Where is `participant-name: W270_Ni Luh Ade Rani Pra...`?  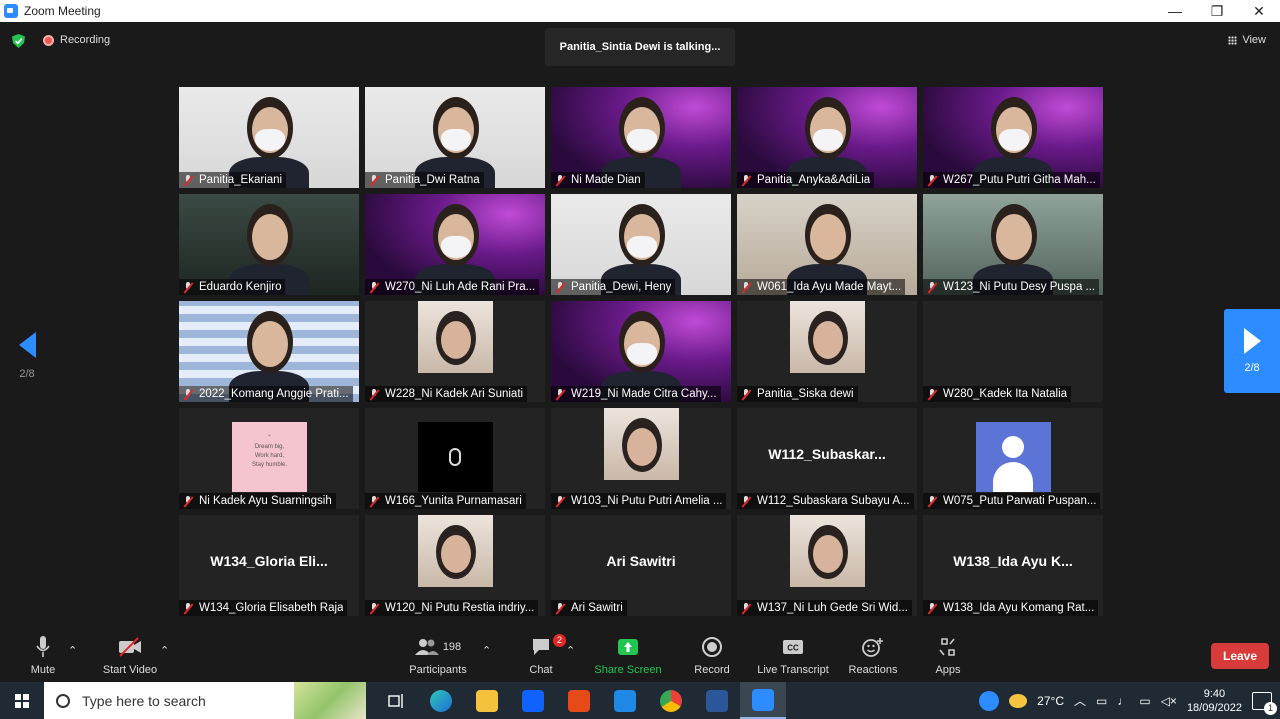 participant-name: W270_Ni Luh Ade Rani Pra... is located at coordinates (460, 287).